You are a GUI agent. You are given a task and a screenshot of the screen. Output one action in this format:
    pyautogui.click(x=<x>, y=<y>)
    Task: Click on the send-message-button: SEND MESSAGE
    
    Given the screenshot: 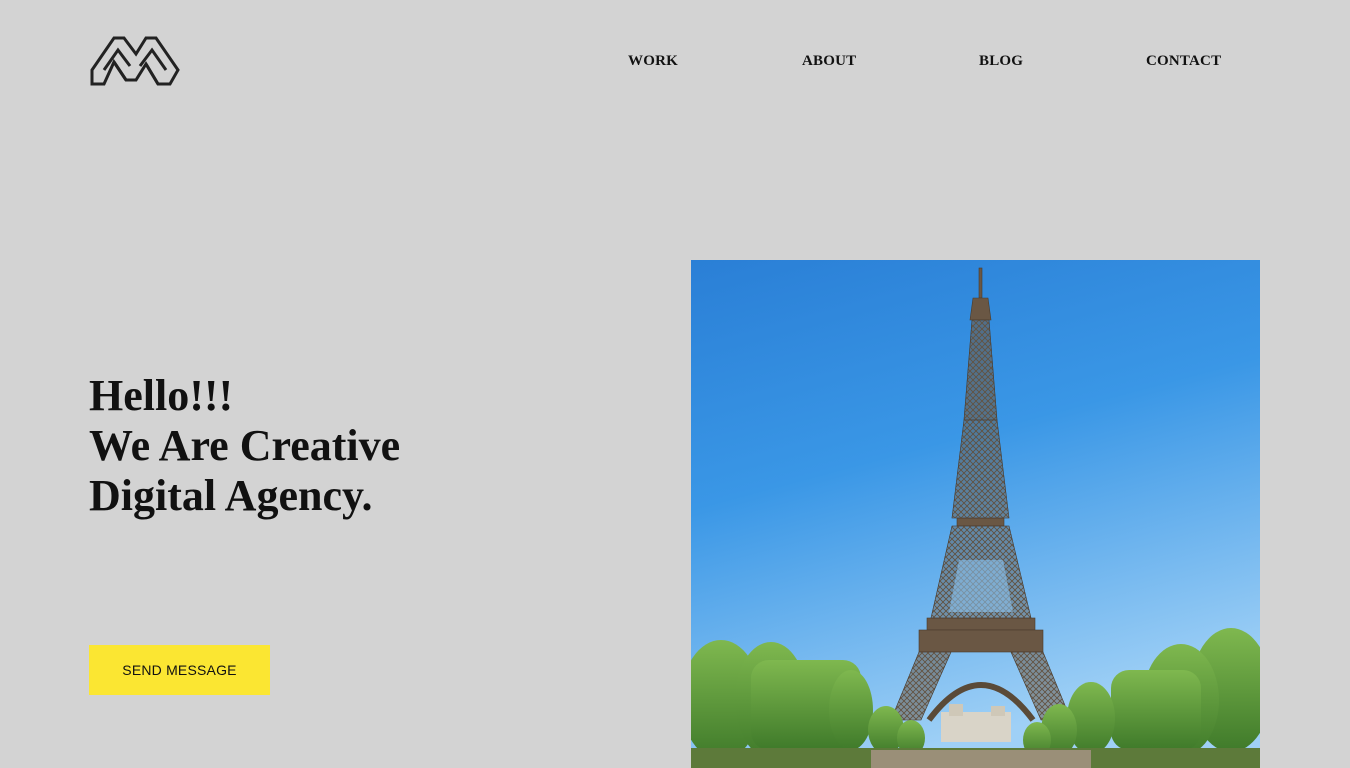 What is the action you would take?
    pyautogui.click(x=179, y=670)
    